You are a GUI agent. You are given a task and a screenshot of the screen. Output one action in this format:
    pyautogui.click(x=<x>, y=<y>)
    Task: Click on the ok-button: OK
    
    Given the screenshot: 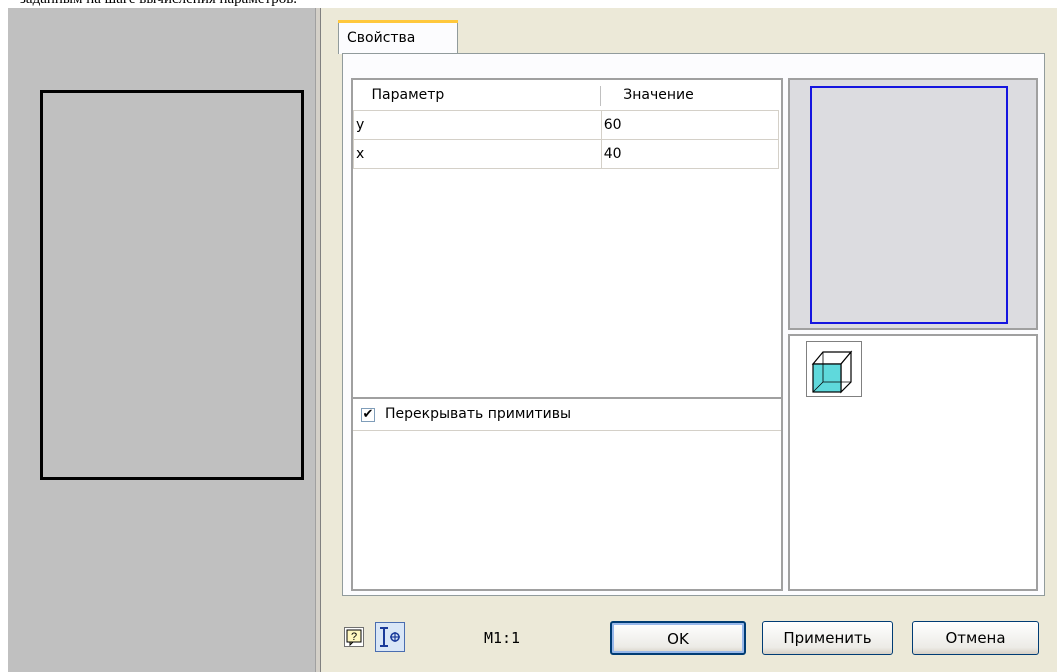 What is the action you would take?
    pyautogui.click(x=678, y=638)
    